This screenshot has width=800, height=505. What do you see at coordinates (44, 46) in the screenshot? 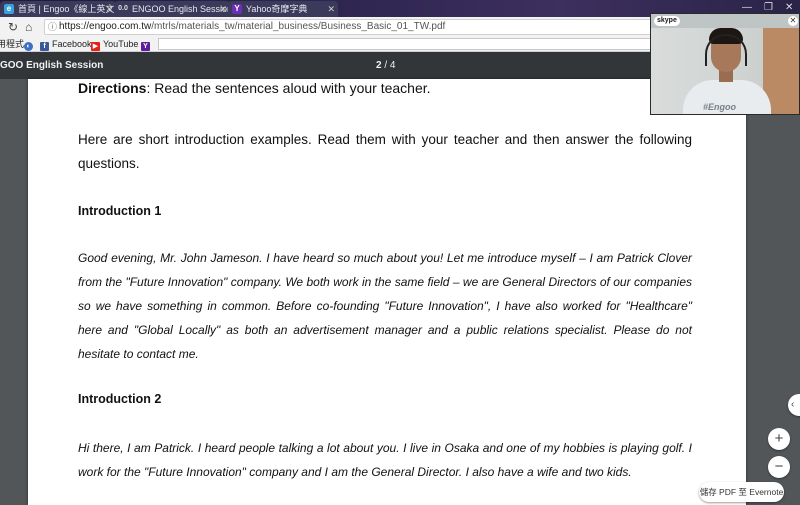
I see `facebook-icon: f` at bounding box center [44, 46].